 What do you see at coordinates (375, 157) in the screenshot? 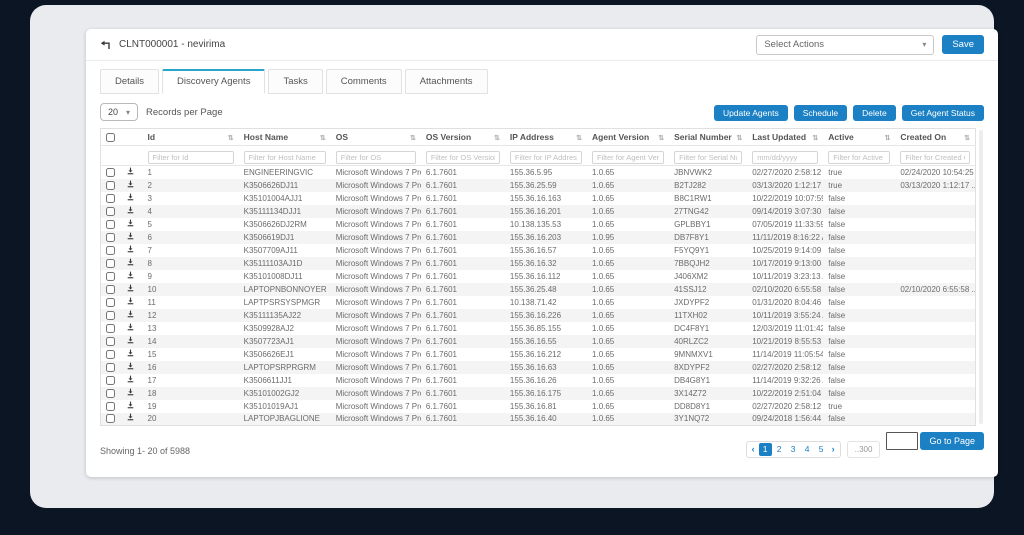
I see `filter-input-os` at bounding box center [375, 157].